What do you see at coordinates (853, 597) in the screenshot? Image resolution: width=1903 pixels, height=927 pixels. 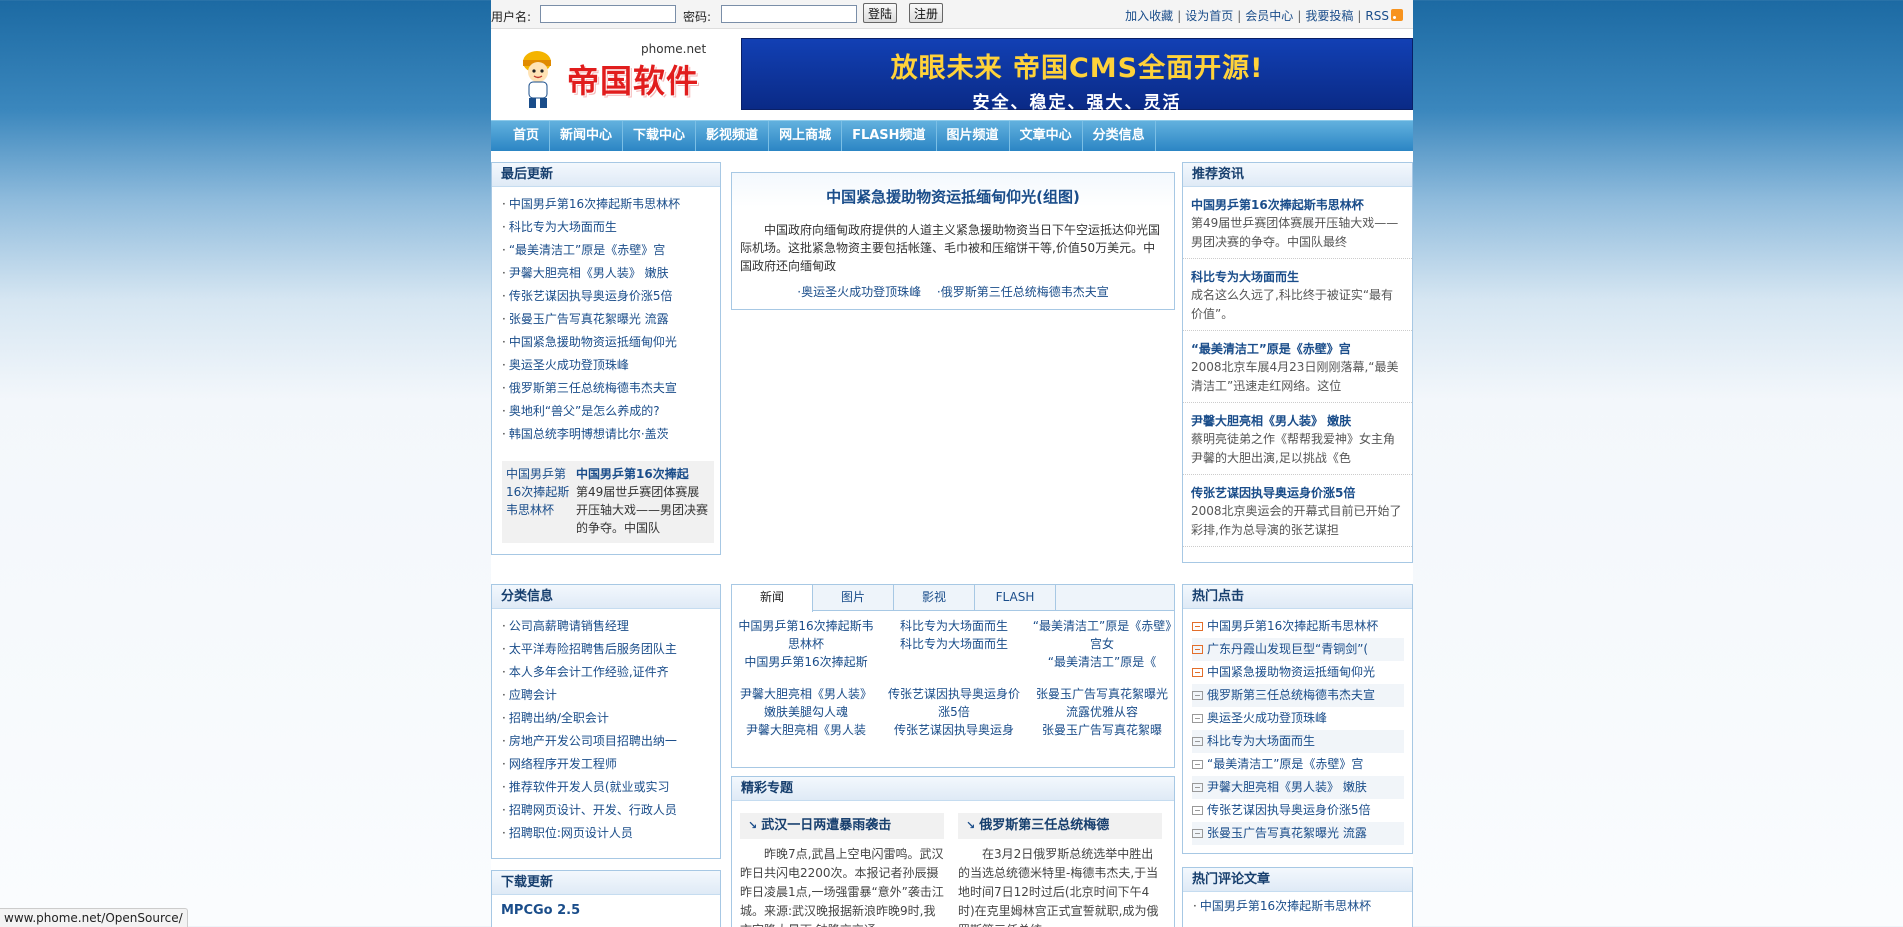 I see `tab-photos: 图片` at bounding box center [853, 597].